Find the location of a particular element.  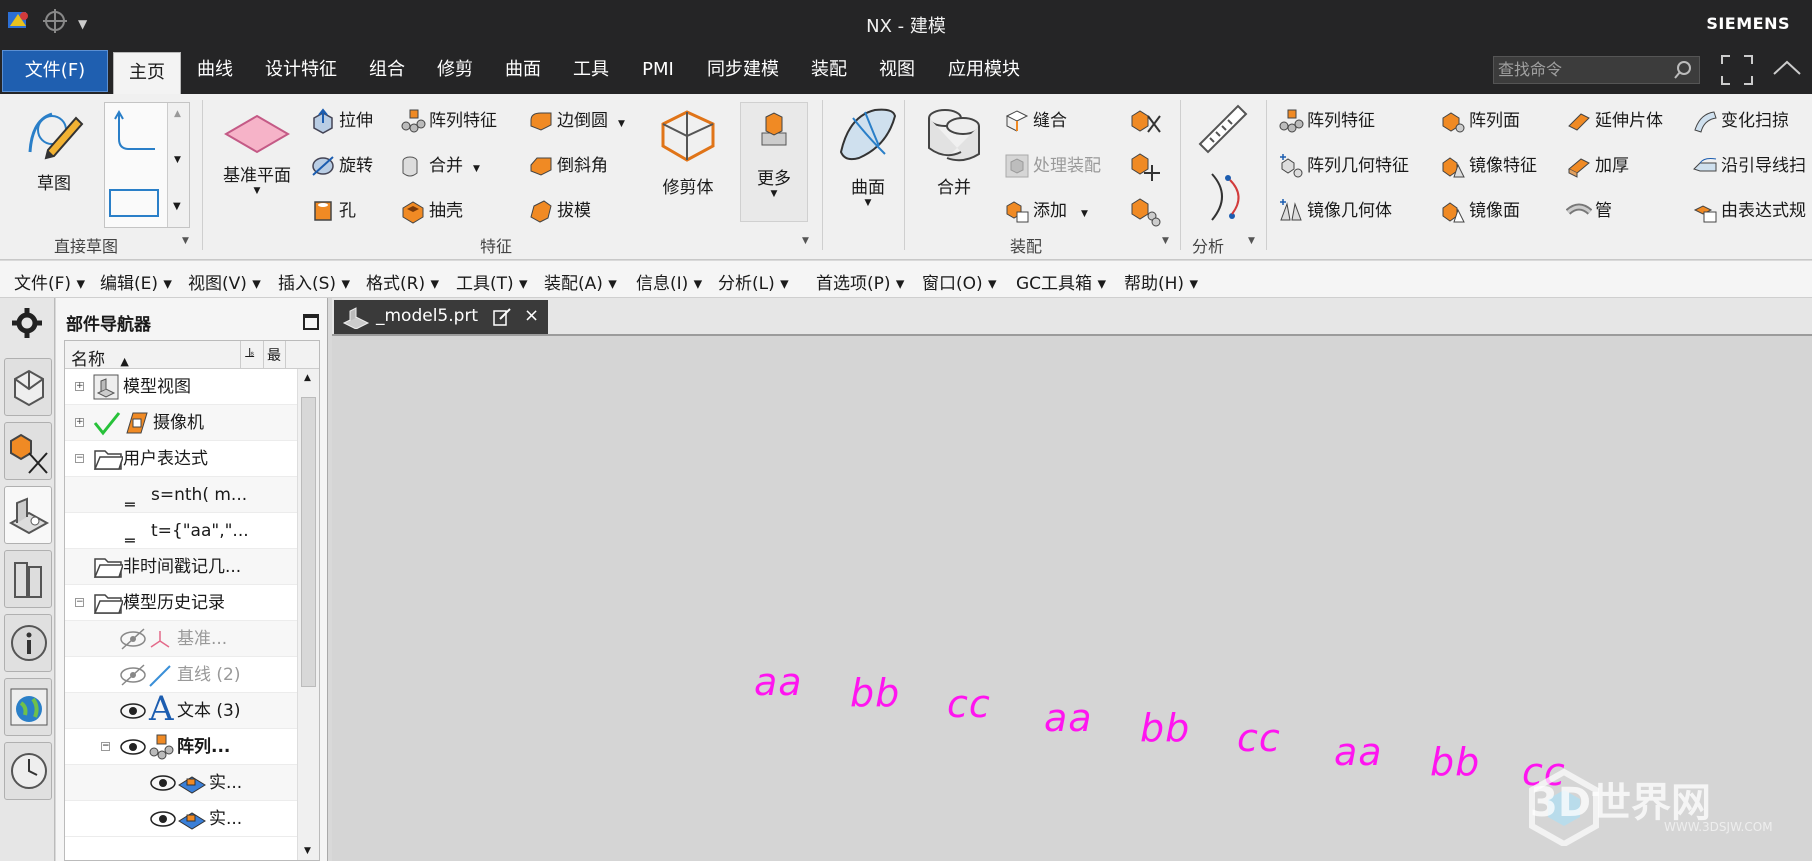

sew-button: 缝合 is located at coordinates (1035, 120).